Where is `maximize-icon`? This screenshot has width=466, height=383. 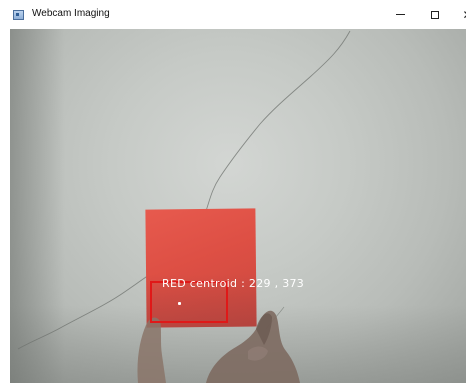
maximize-icon is located at coordinates (434, 14).